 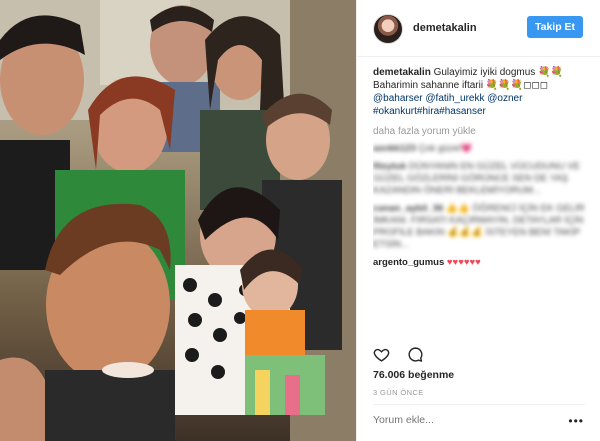 I want to click on comment-icon, so click(x=415, y=354).